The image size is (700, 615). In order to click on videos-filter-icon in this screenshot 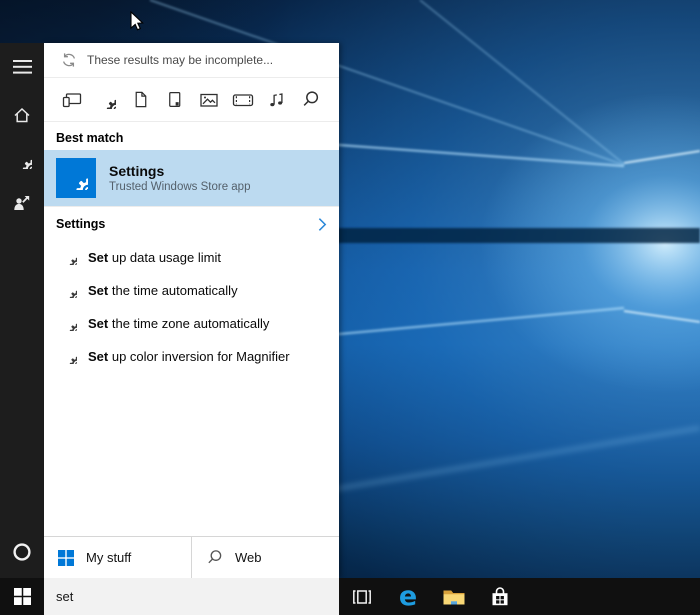, I will do `click(243, 100)`.